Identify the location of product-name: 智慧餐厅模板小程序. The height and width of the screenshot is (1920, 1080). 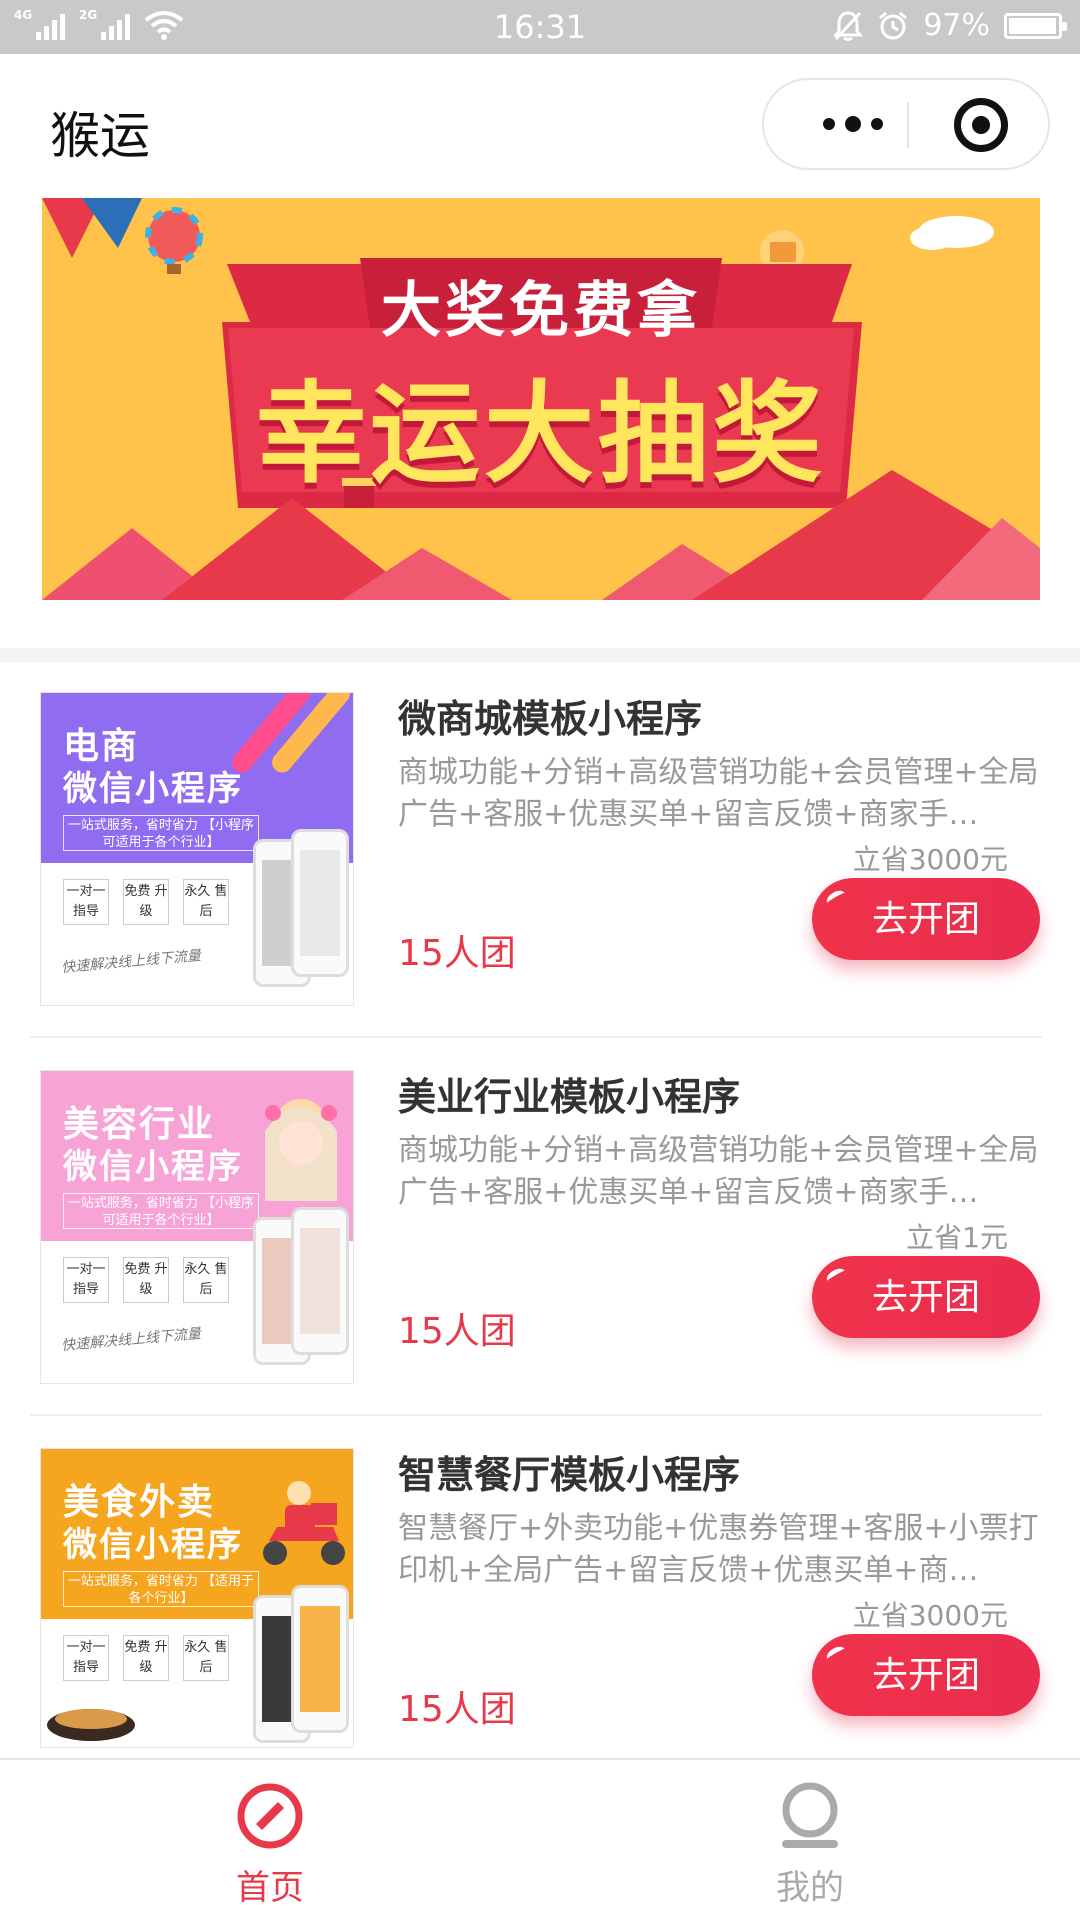
(569, 1475).